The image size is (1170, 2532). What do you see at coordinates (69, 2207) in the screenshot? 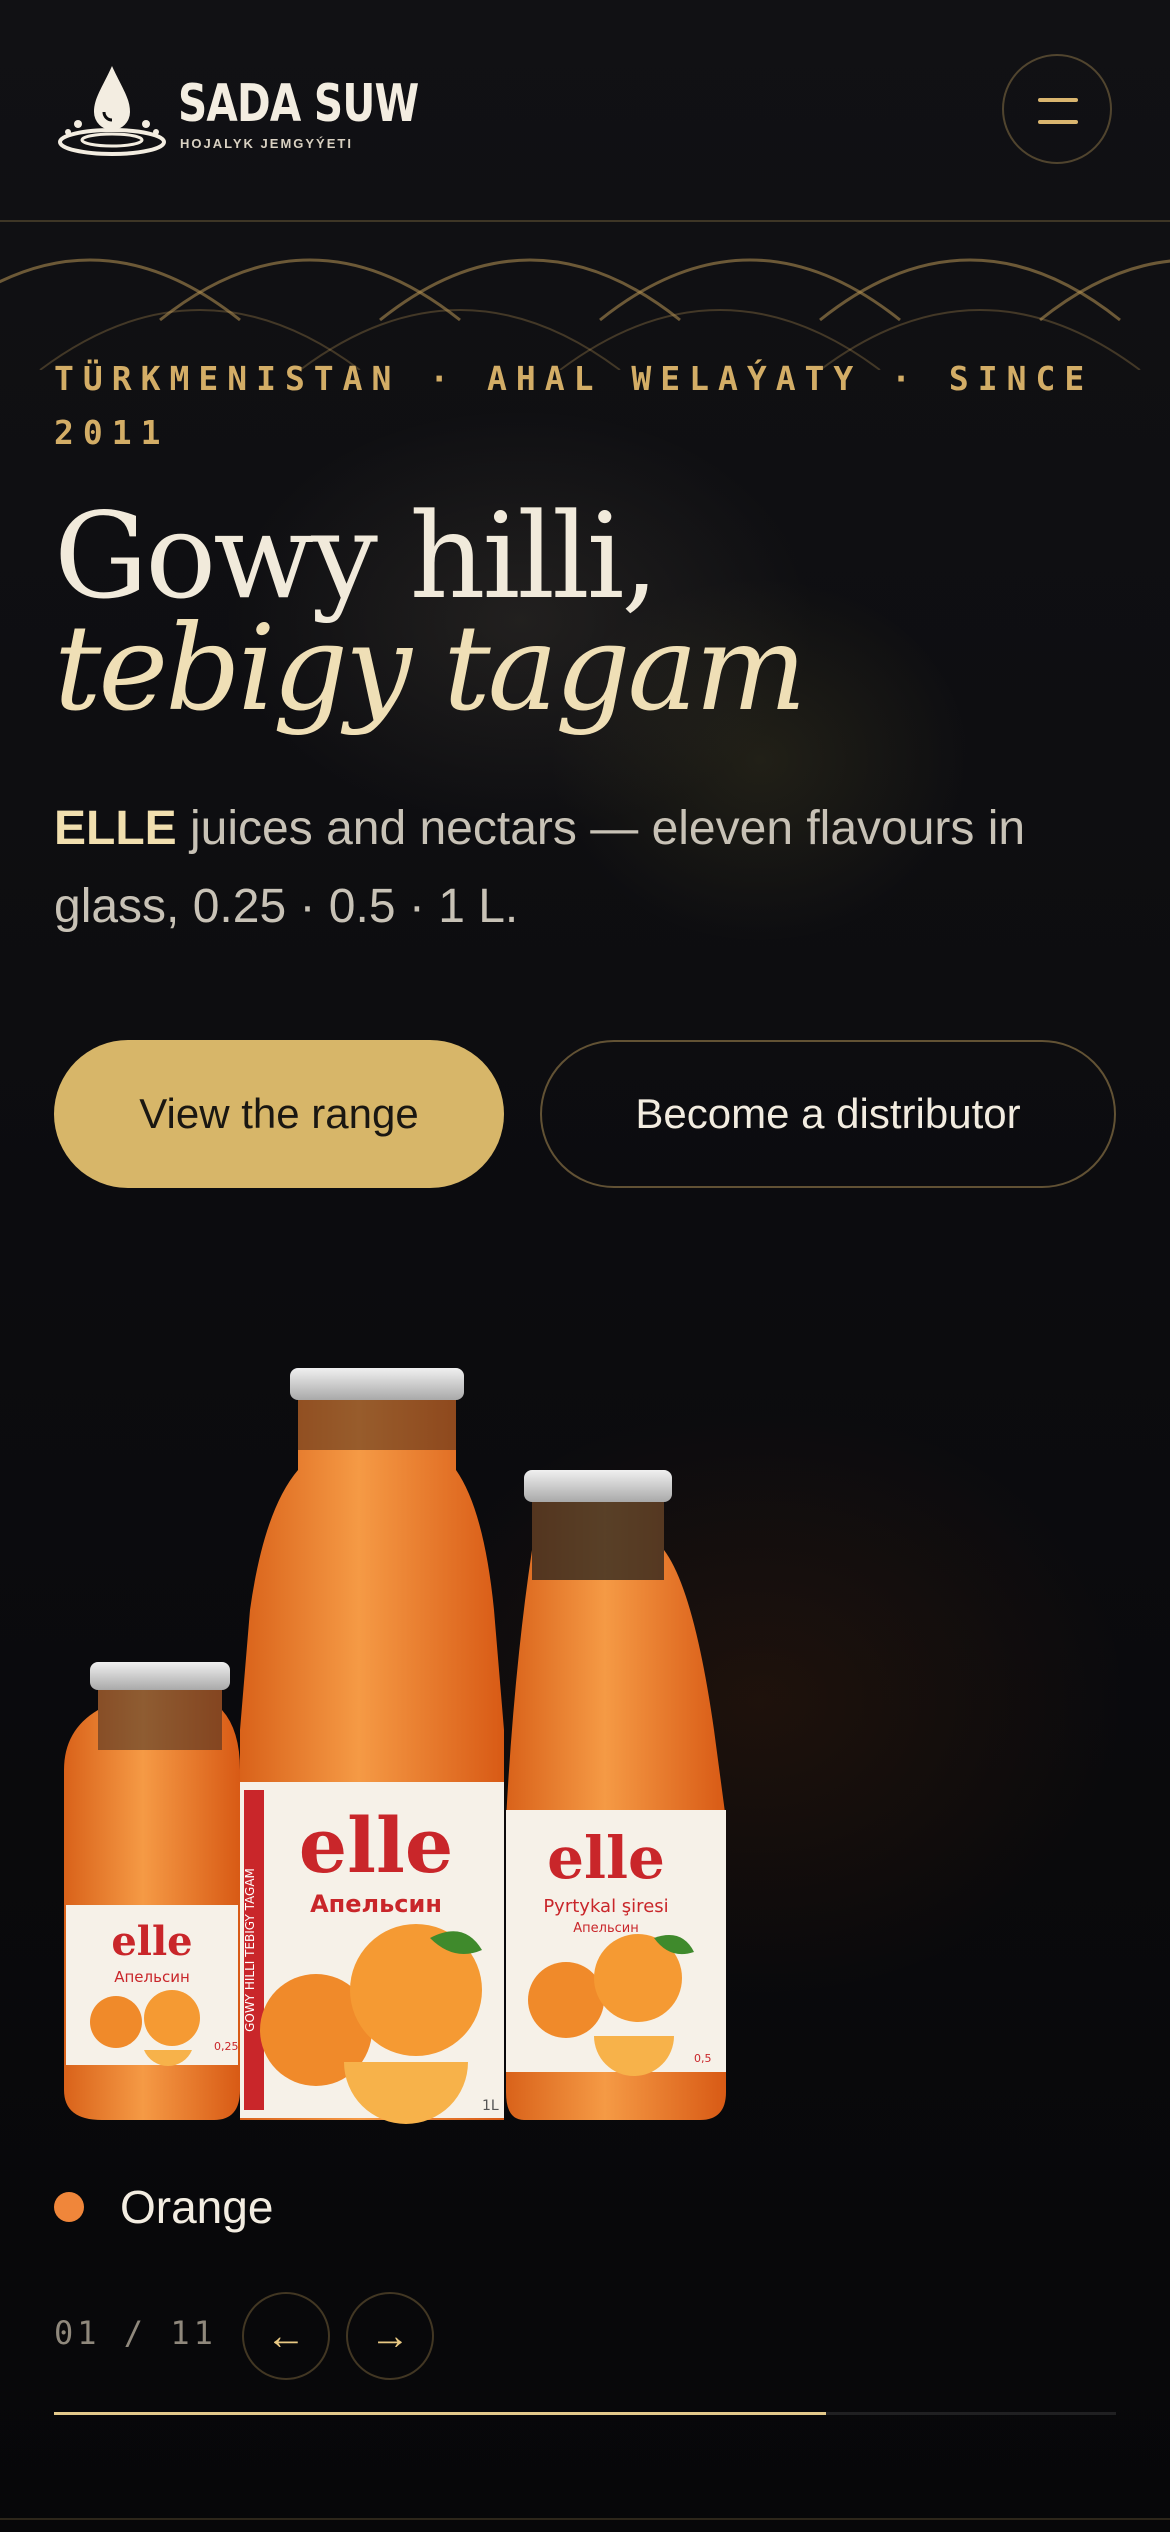
I see `flavour-color-dot` at bounding box center [69, 2207].